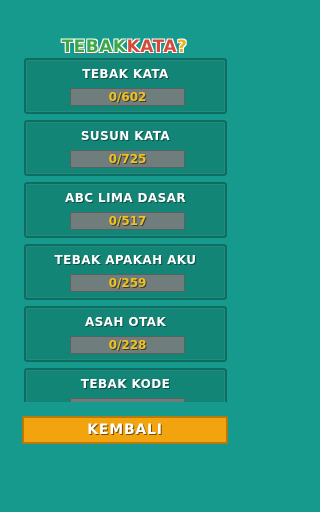 The width and height of the screenshot is (320, 512). I want to click on category-card-abc-lima-dasar: ABC LIMA DASAR 0/517, so click(125, 210).